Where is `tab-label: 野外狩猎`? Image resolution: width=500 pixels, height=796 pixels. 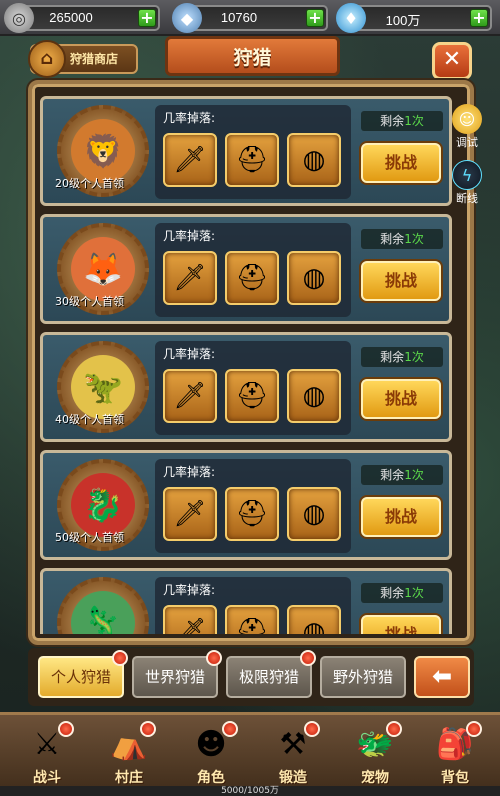
tab-label: 野外狩猎 is located at coordinates (362, 677).